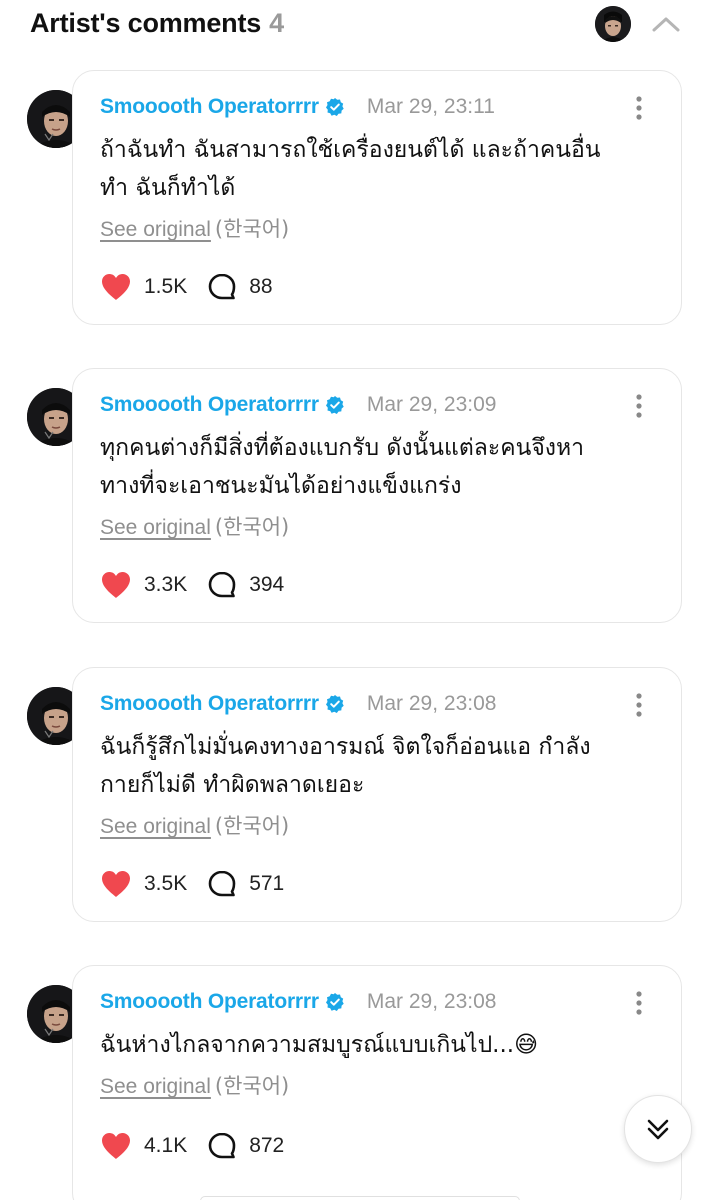  I want to click on comment-header: Smooooth Operatorrrr Mar 29, 23:11, so click(297, 107).